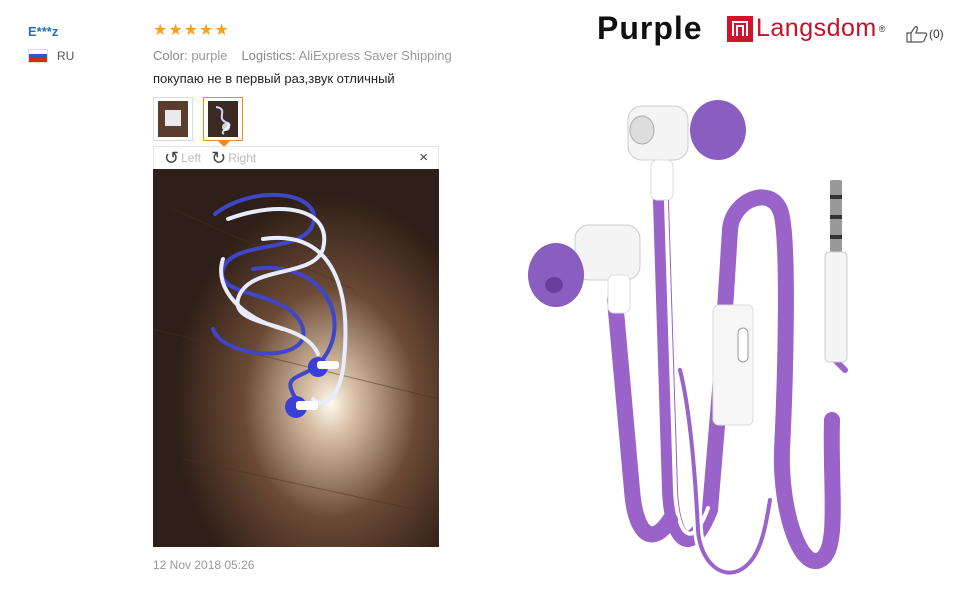  I want to click on brand-mark-glyph, so click(740, 28).